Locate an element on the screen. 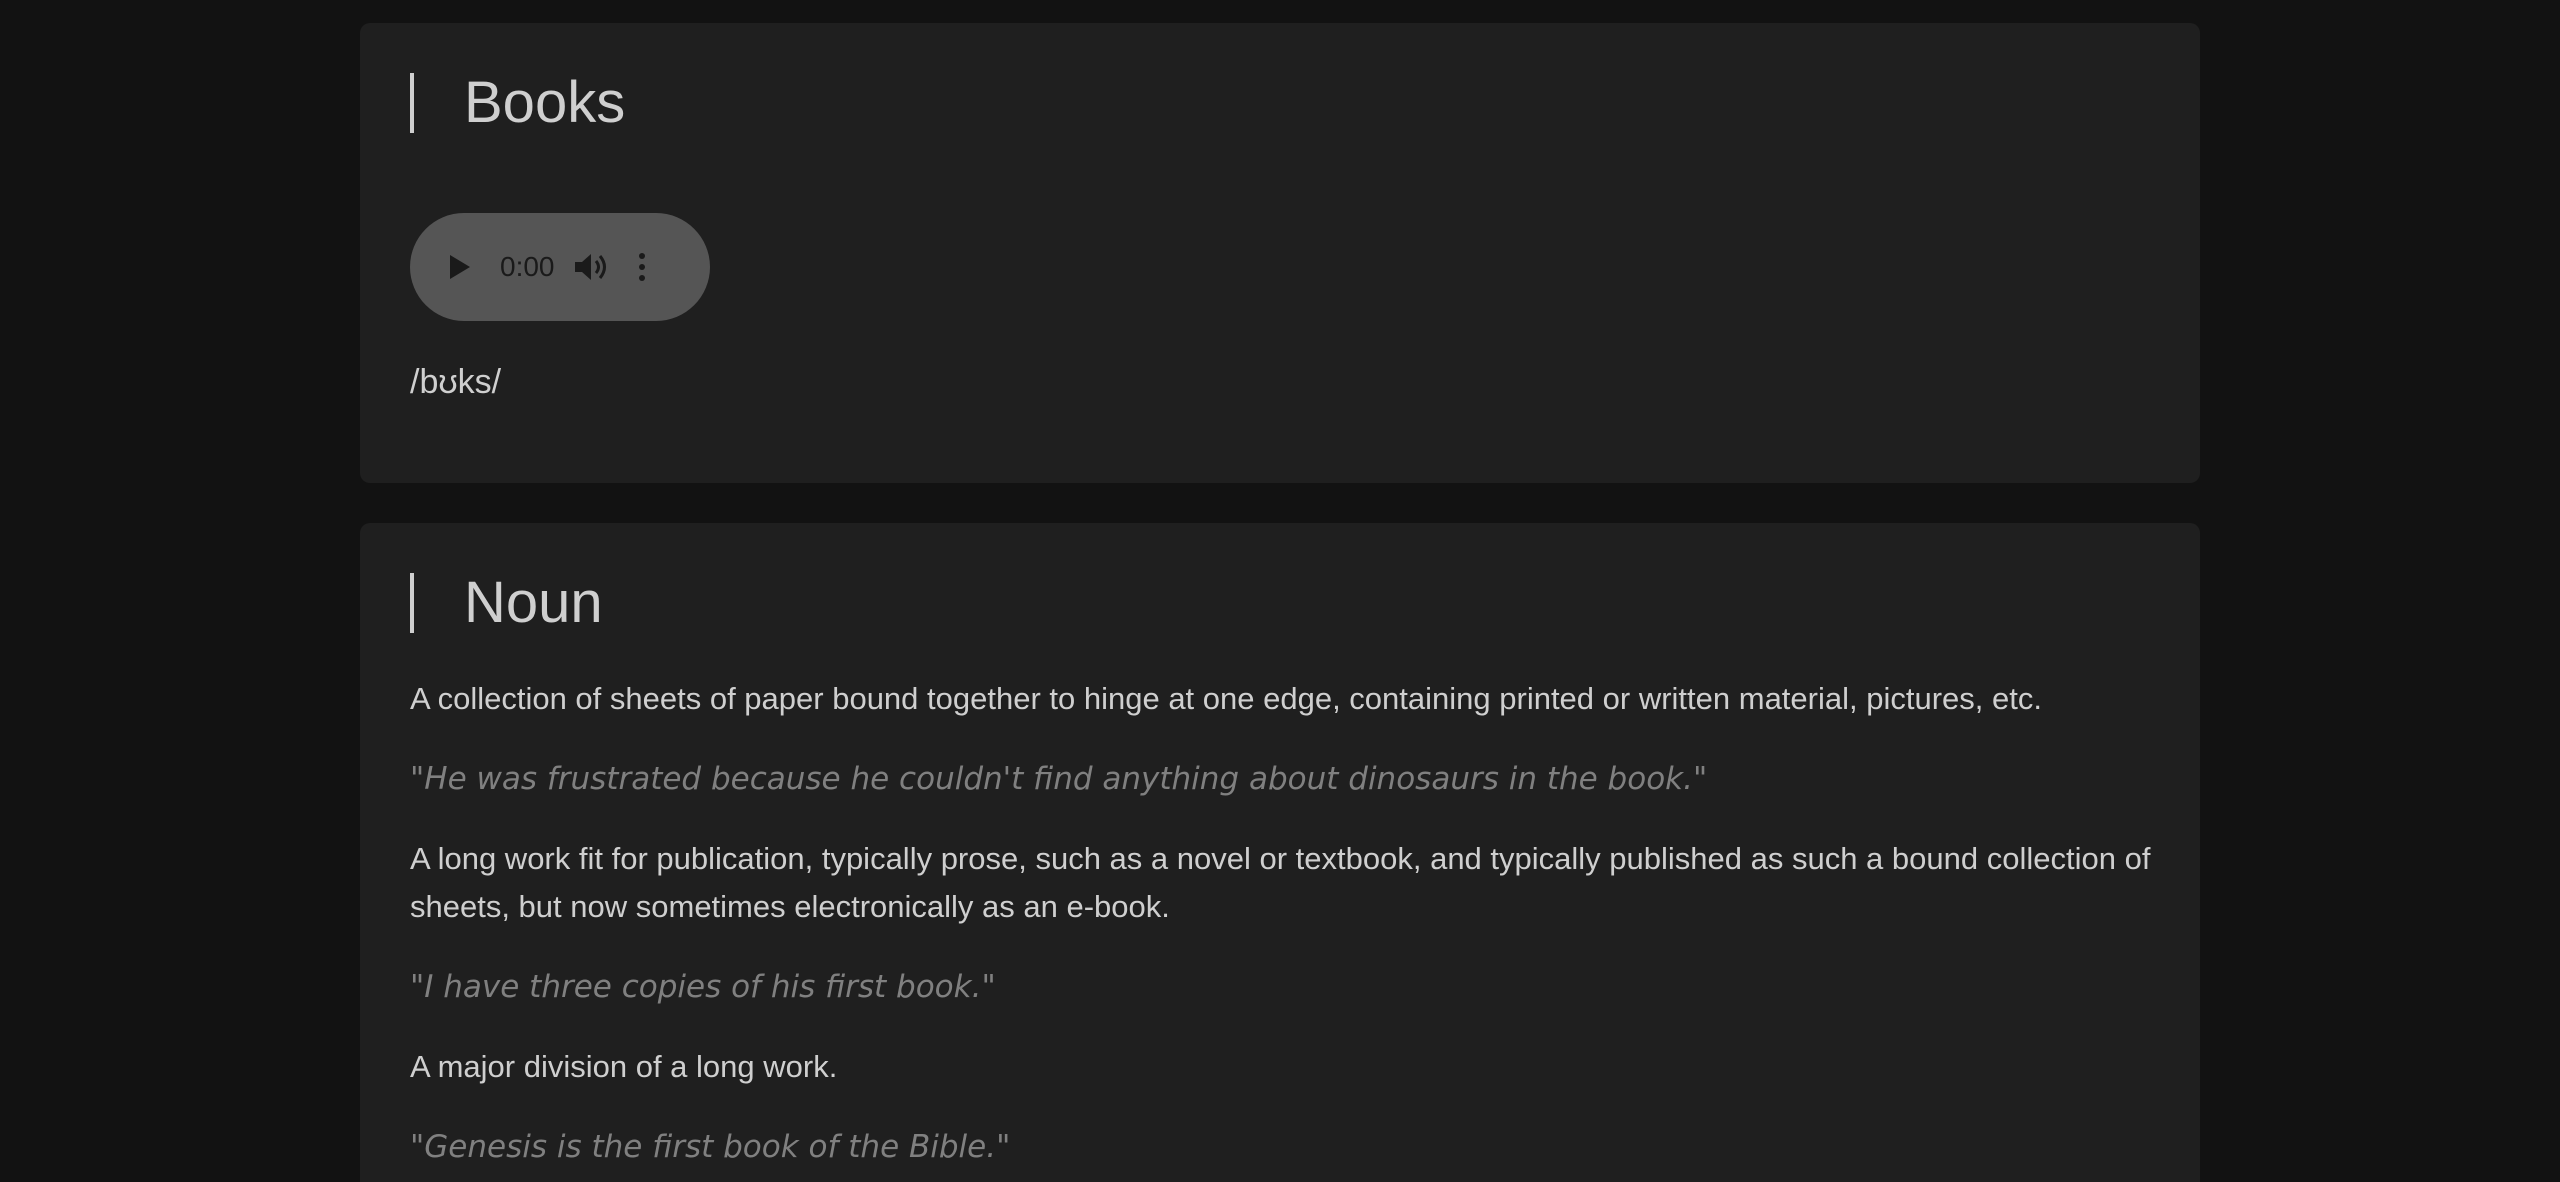 The height and width of the screenshot is (1182, 2560). example-text: "I have three copies of his first book." is located at coordinates (703, 987).